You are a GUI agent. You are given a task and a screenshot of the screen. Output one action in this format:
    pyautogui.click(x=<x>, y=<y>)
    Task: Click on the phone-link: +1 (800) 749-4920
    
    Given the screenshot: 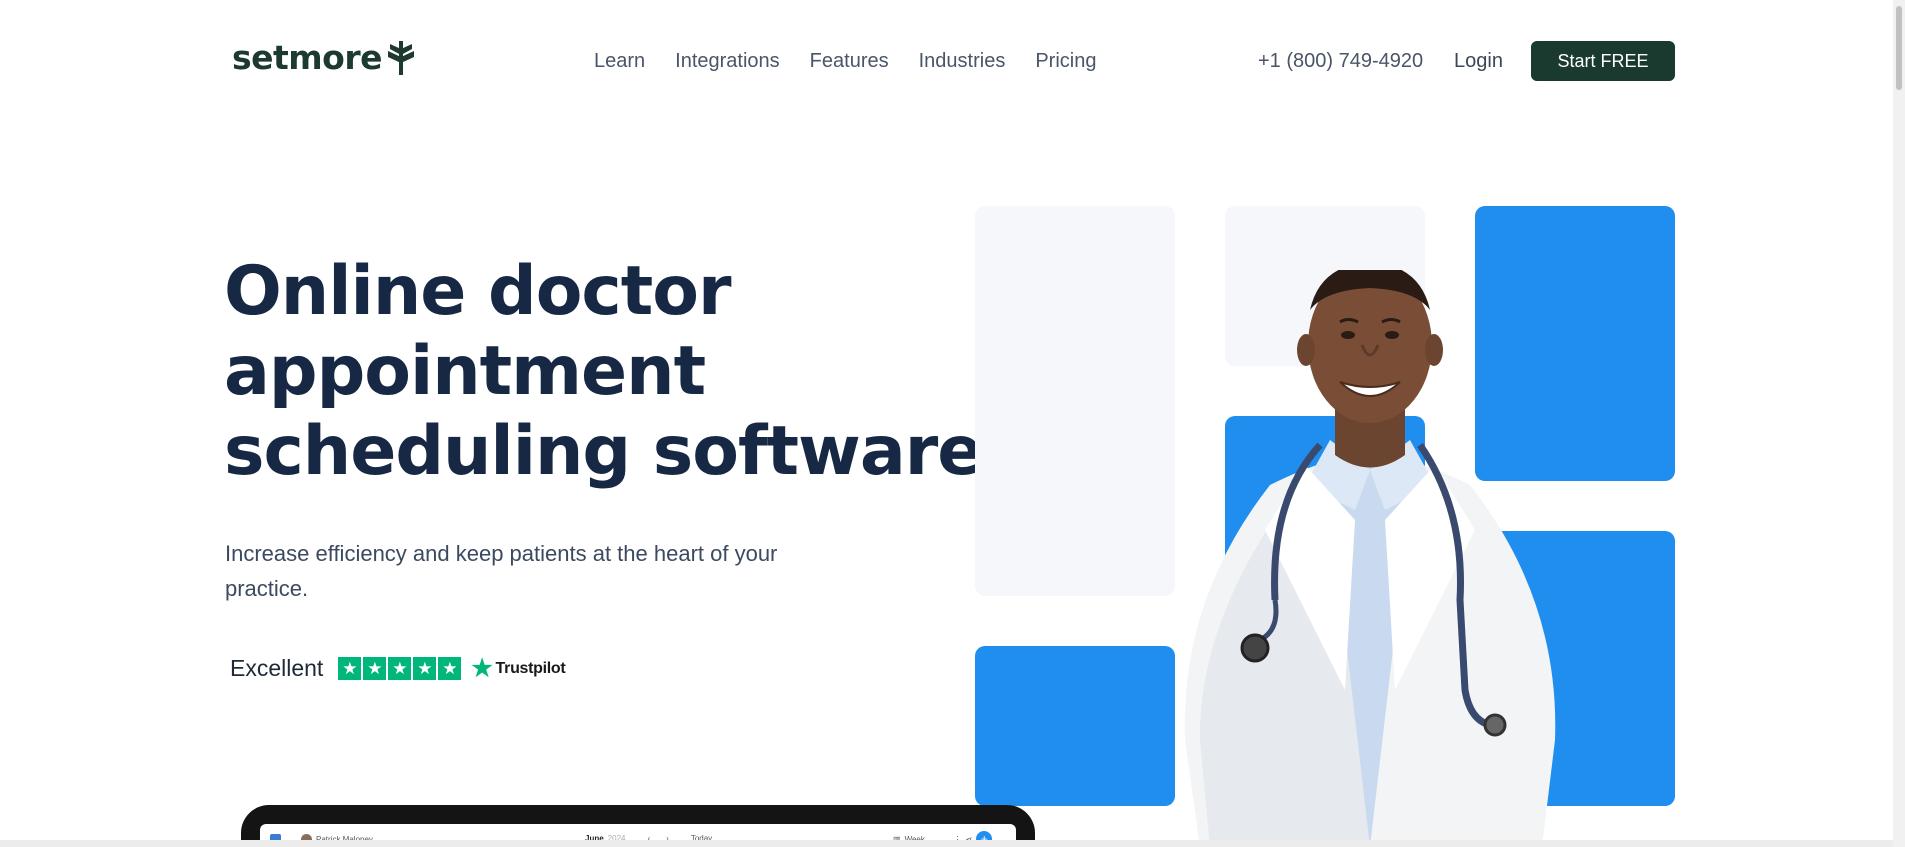 What is the action you would take?
    pyautogui.click(x=1340, y=61)
    